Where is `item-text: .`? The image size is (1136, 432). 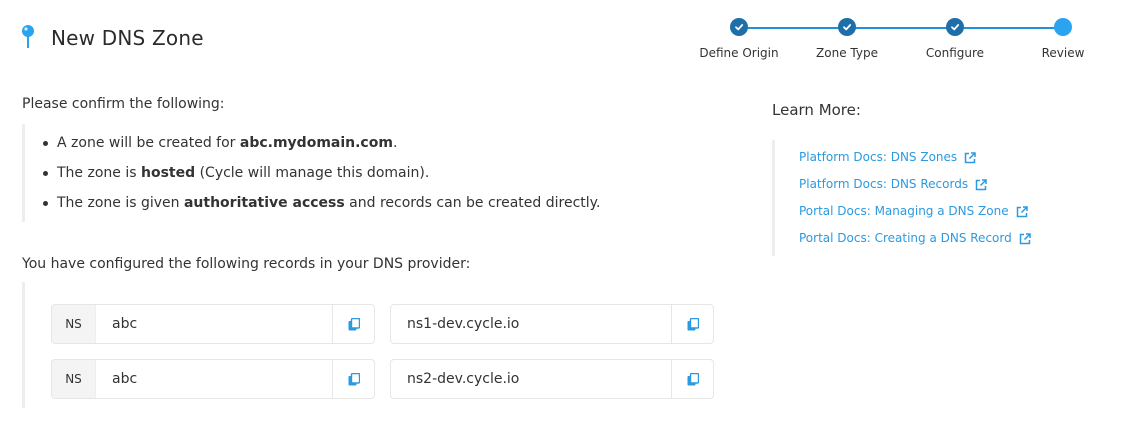
item-text: . is located at coordinates (395, 143).